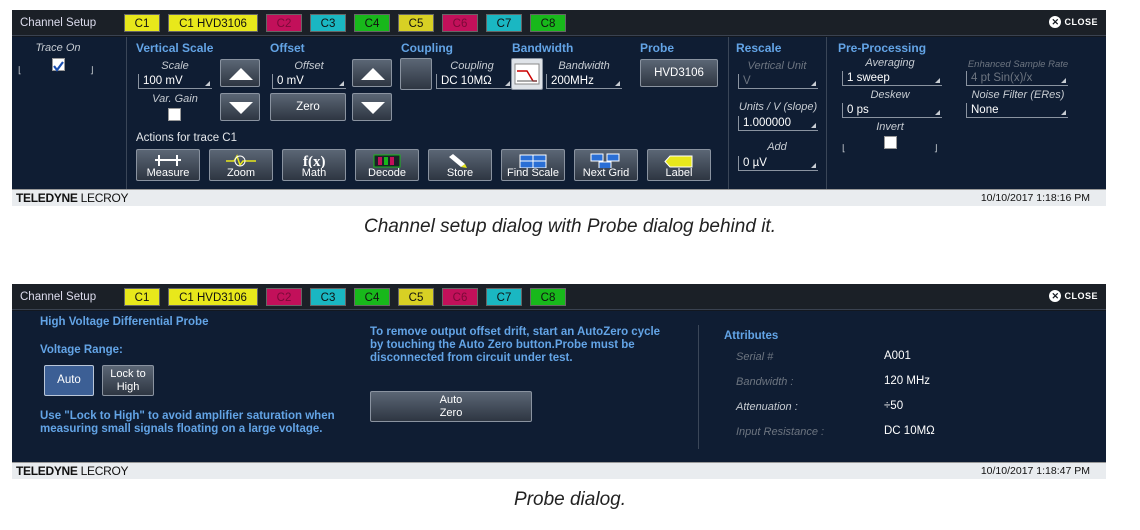 Image resolution: width=1140 pixels, height=530 pixels. I want to click on corner-mark-left: ⌊, so click(20, 70).